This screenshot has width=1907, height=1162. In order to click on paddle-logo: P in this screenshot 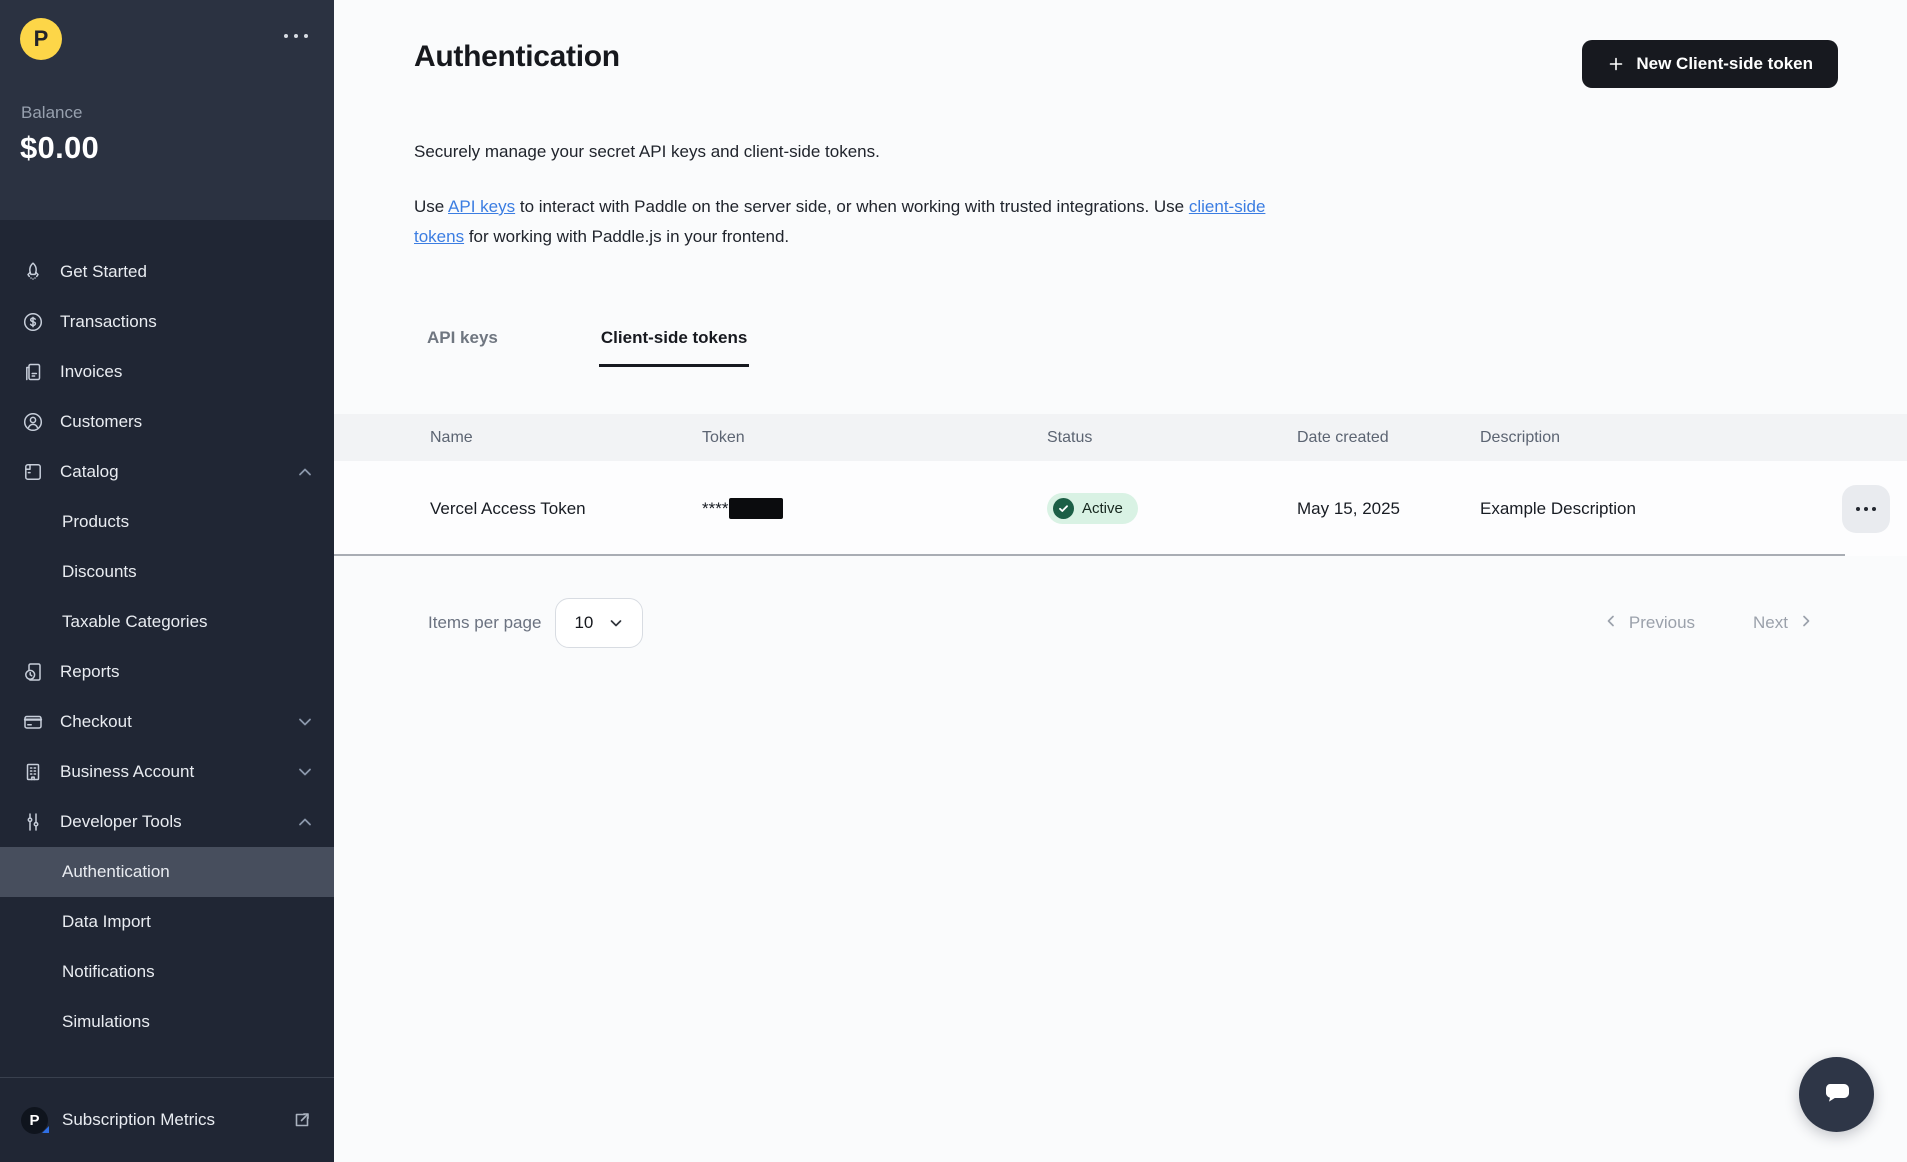, I will do `click(41, 39)`.